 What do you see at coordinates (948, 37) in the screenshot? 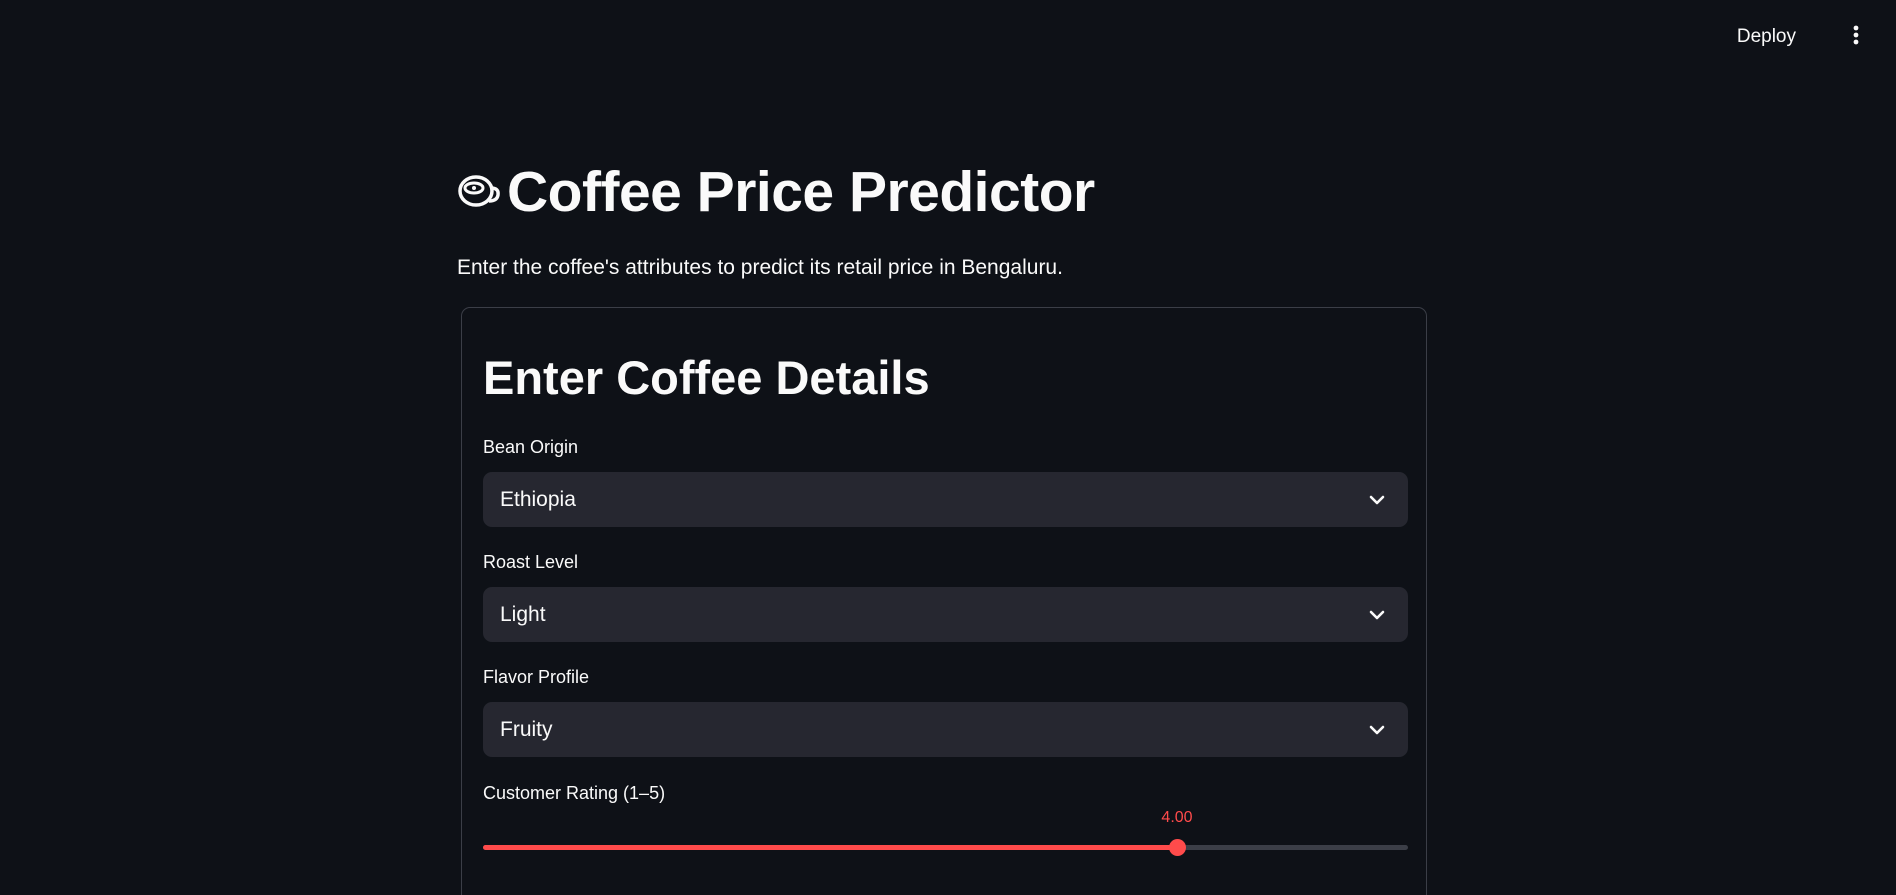
I see `top-toolbar: Deploy` at bounding box center [948, 37].